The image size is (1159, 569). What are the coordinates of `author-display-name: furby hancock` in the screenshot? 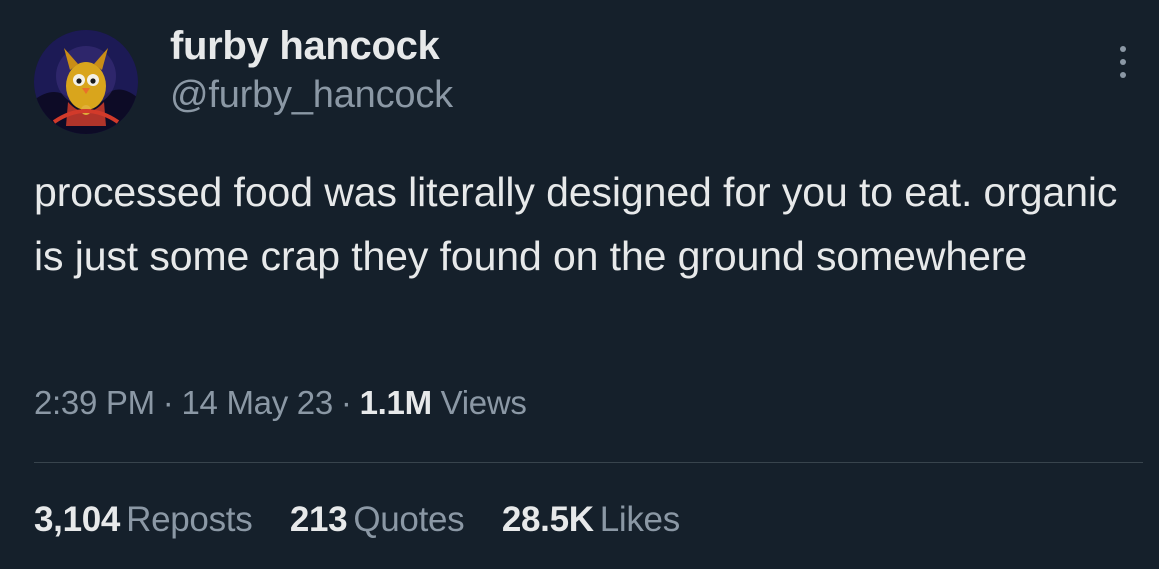 It's located at (305, 46).